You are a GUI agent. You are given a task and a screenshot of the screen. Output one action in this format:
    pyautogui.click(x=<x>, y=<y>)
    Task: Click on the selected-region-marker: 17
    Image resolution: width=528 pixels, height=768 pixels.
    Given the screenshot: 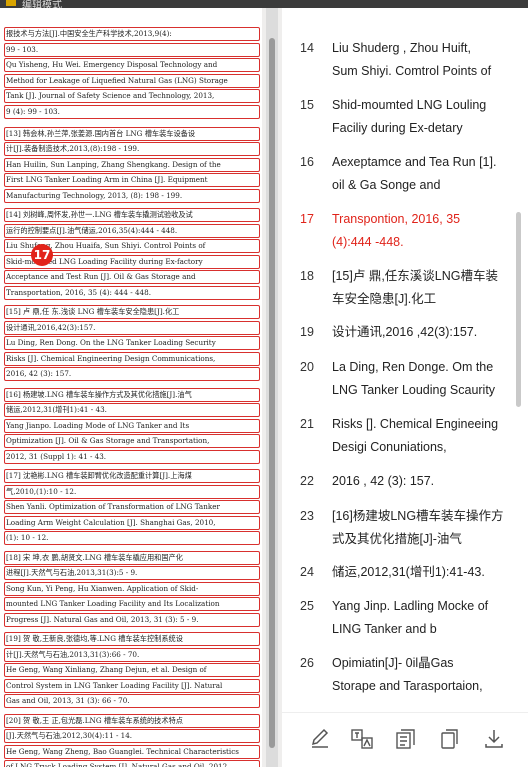 What is the action you would take?
    pyautogui.click(x=42, y=255)
    